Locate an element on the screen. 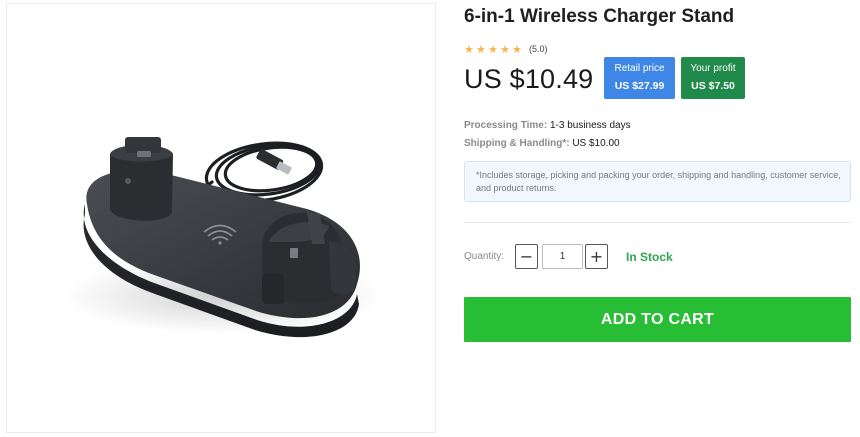 This screenshot has width=860, height=437. retail-price-label: Retail price is located at coordinates (639, 68).